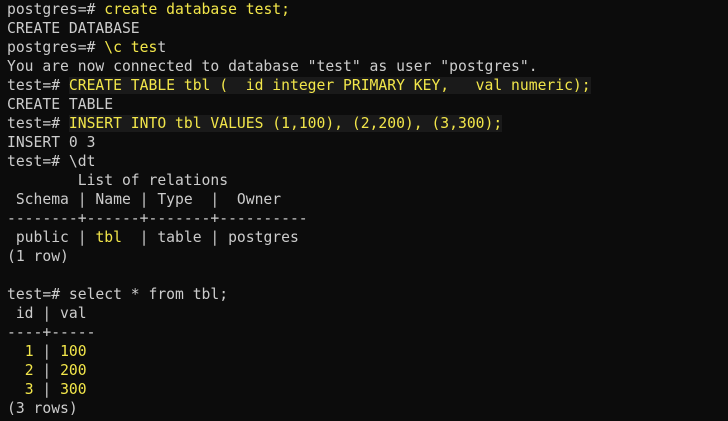 This screenshot has height=421, width=728. Describe the element at coordinates (366, 256) in the screenshot. I see `terminal-line: (1 row)` at that location.